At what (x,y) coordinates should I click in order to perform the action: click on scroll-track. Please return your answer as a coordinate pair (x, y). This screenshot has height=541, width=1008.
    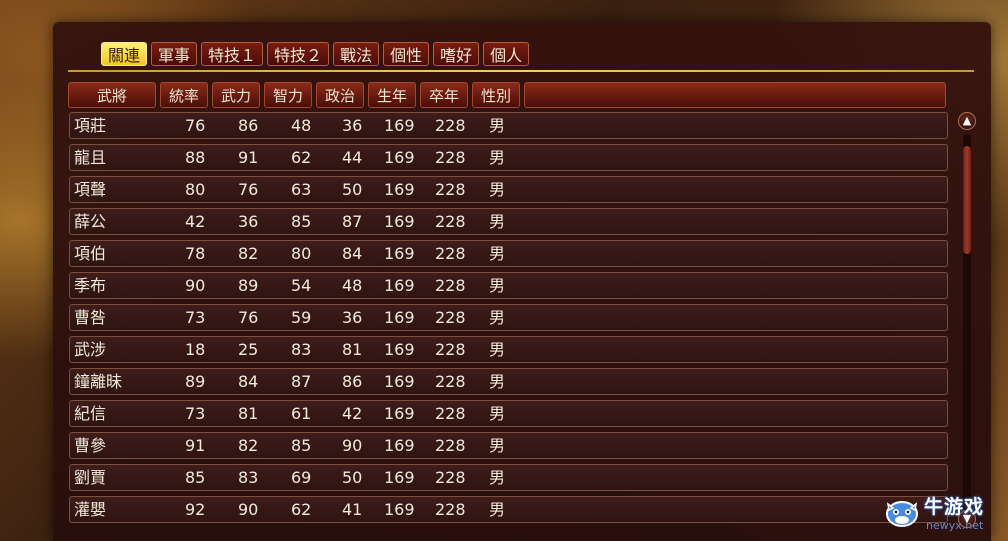
    Looking at the image, I should click on (967, 326).